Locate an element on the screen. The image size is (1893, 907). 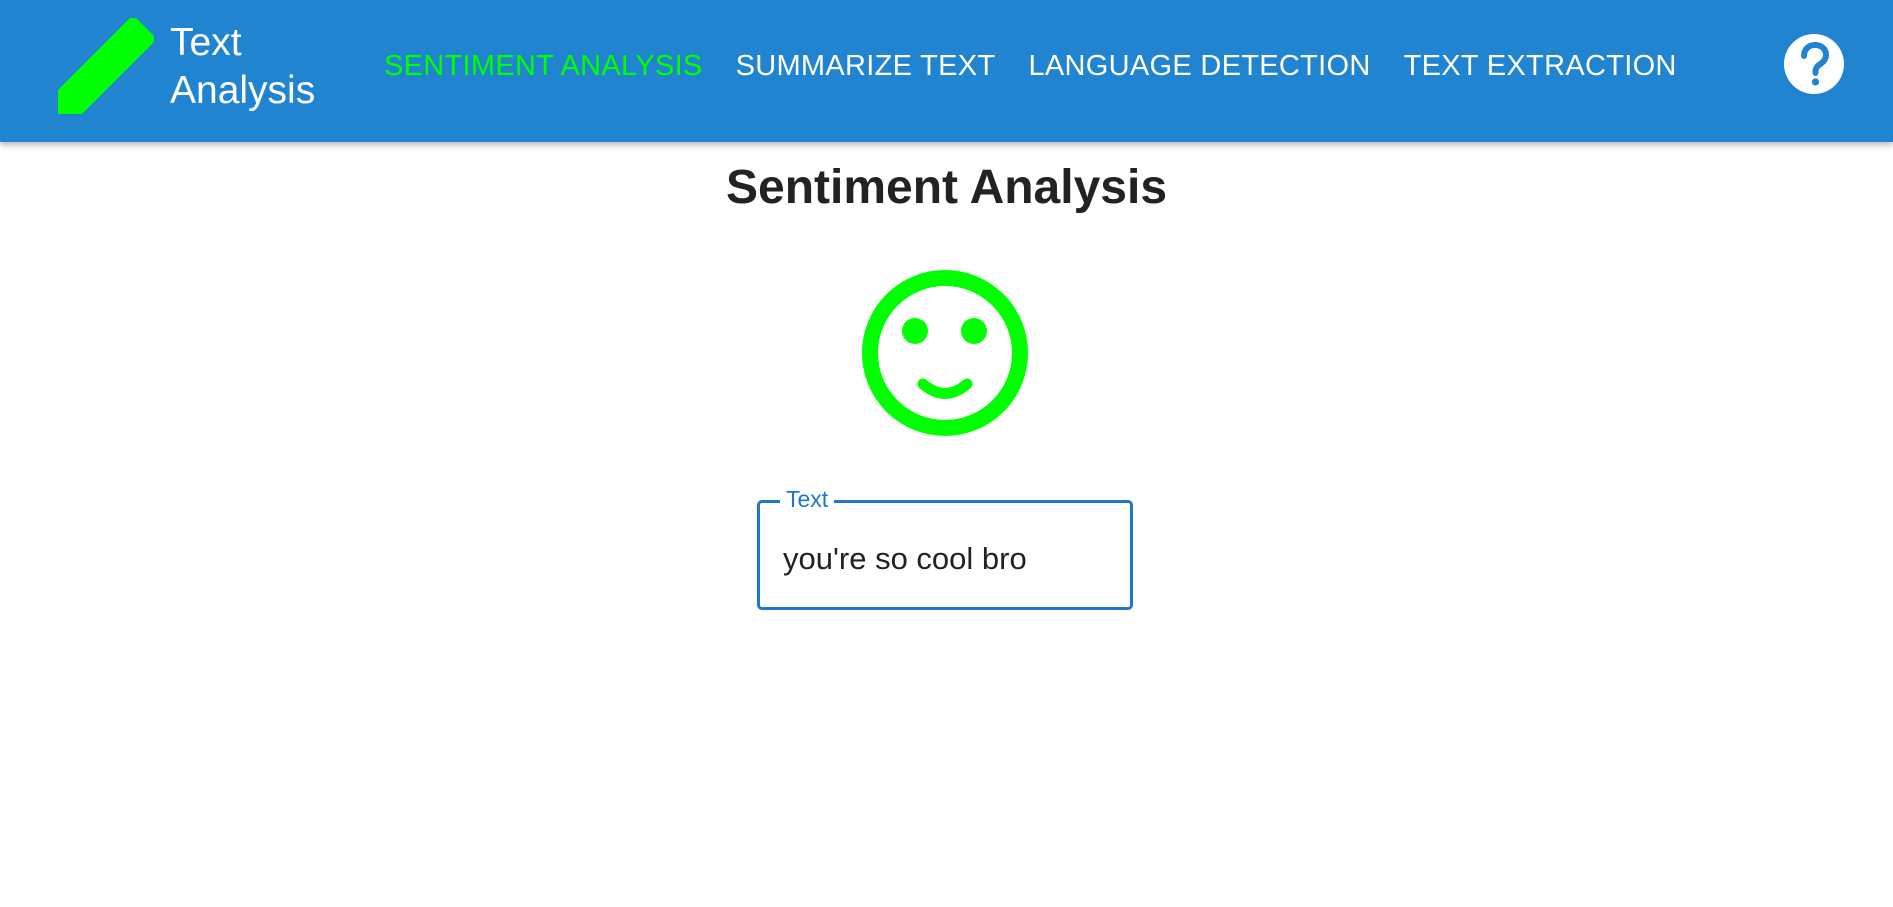
help-circle-icon is located at coordinates (1814, 64).